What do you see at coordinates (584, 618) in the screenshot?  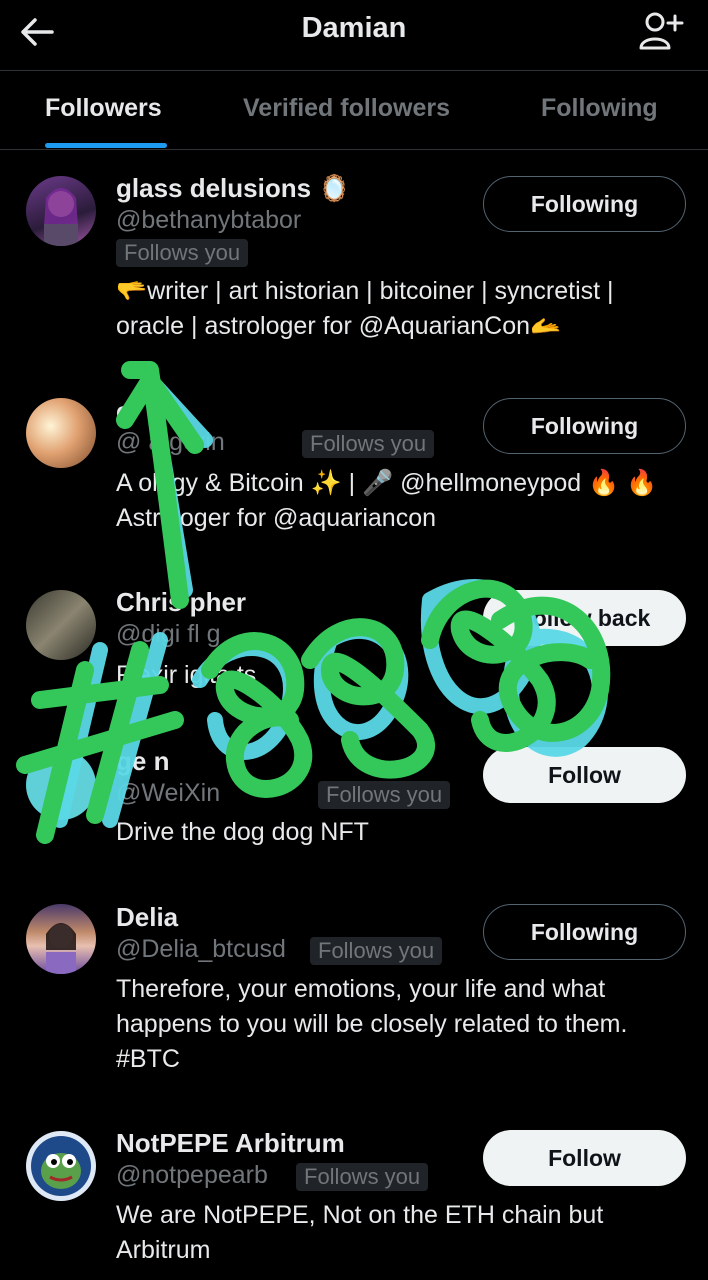 I see `follow-back-button: Follow back` at bounding box center [584, 618].